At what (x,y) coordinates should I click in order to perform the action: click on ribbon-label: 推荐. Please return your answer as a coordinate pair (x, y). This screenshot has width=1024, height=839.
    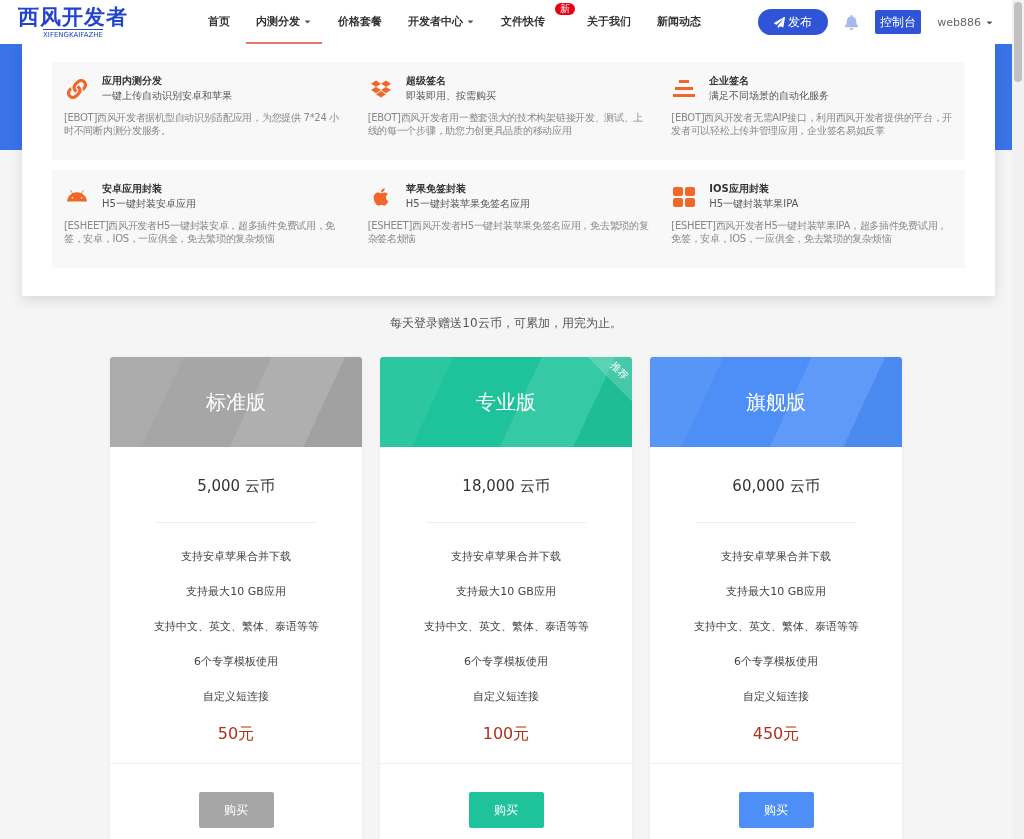
    Looking at the image, I should click on (619, 371).